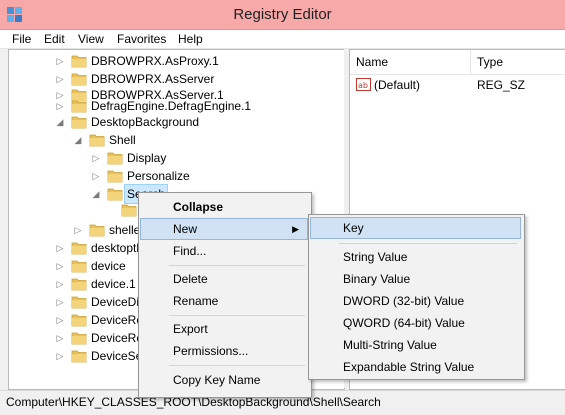 This screenshot has width=565, height=415. What do you see at coordinates (397, 85) in the screenshot?
I see `value-name: (Default)` at bounding box center [397, 85].